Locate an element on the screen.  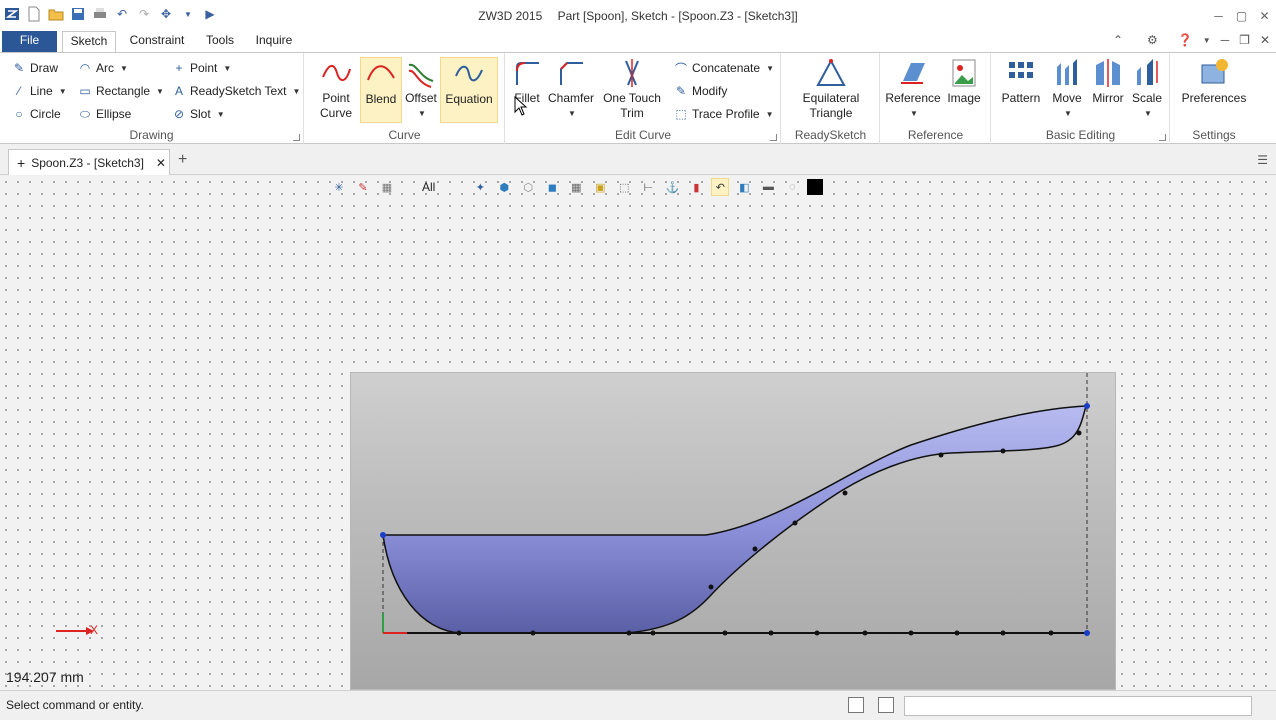
view-plane-icon: ◼ is located at coordinates (552, 187).